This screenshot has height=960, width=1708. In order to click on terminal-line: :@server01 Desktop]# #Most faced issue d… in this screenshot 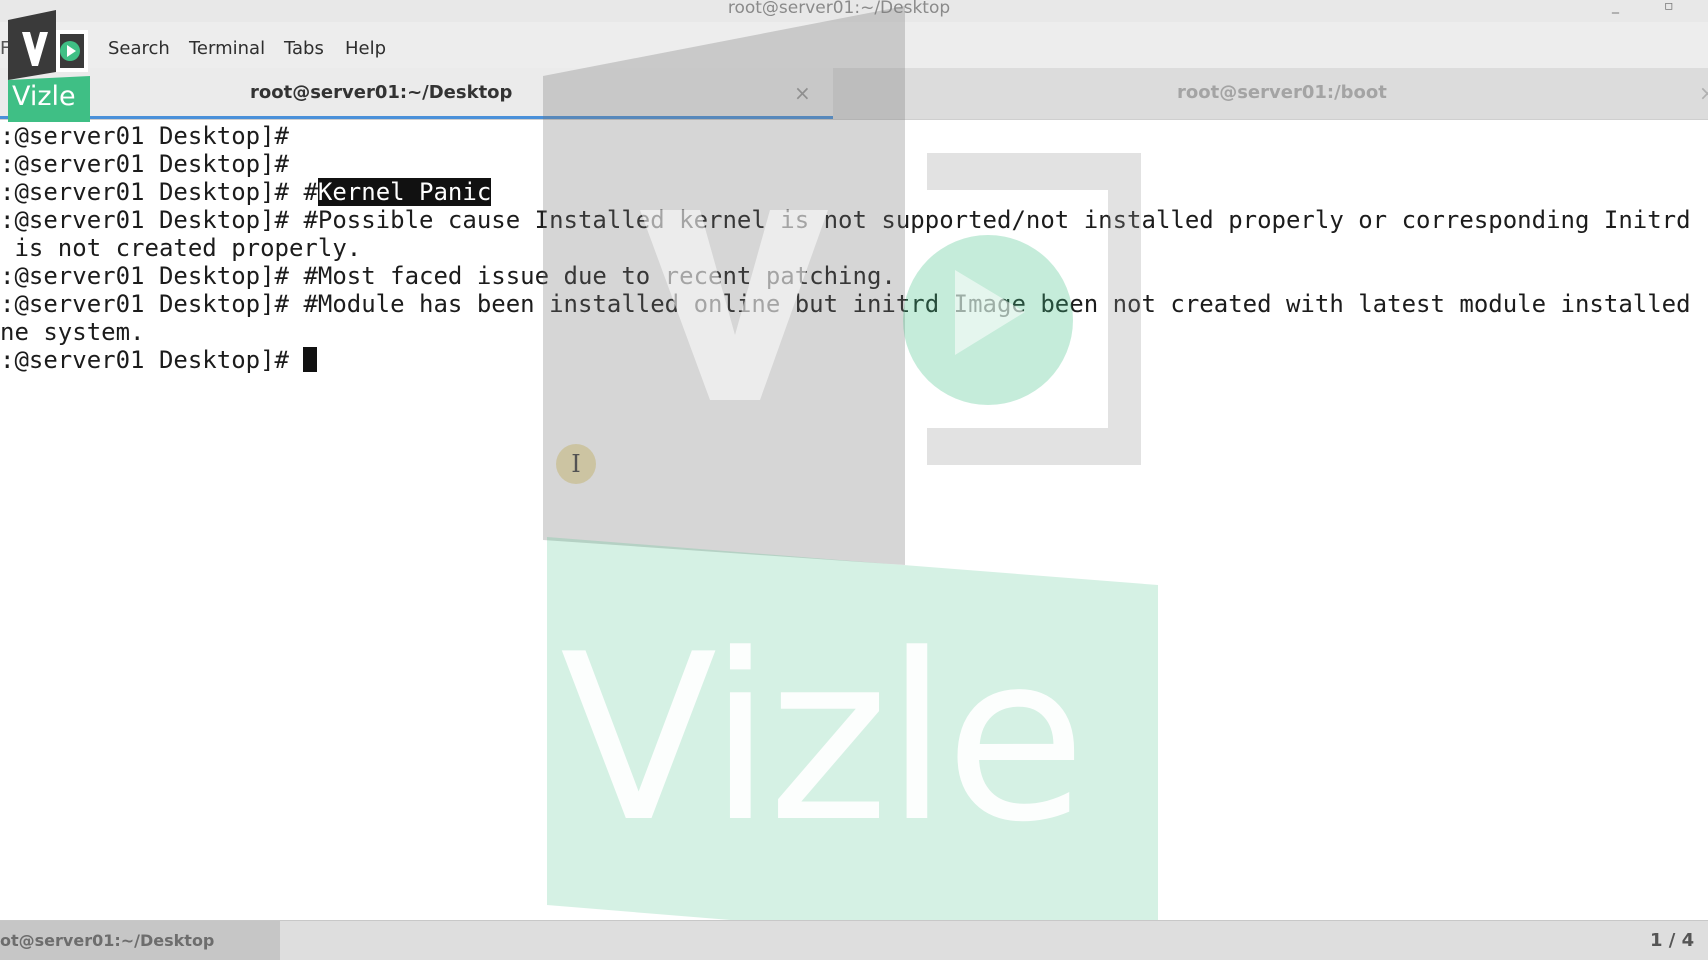, I will do `click(448, 276)`.